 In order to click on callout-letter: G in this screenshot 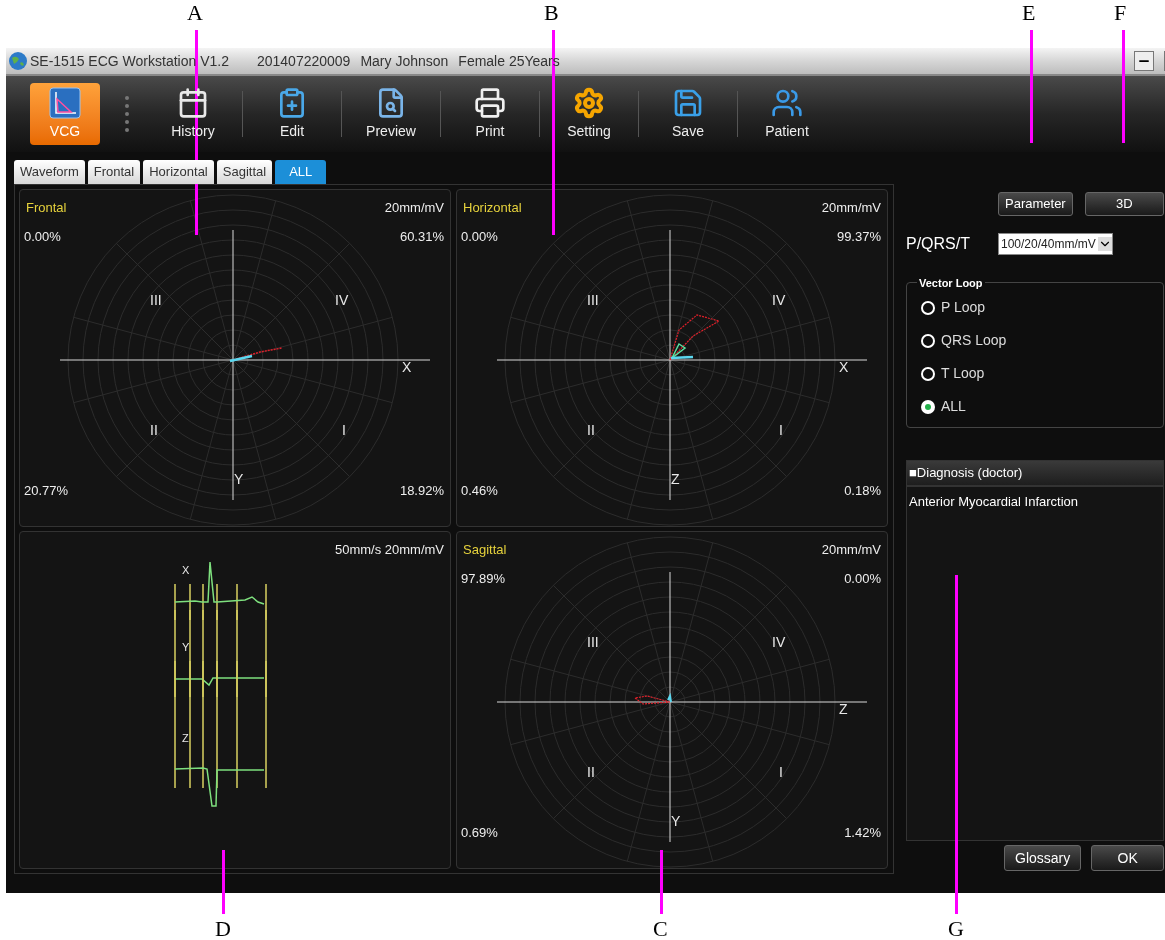, I will do `click(956, 929)`.